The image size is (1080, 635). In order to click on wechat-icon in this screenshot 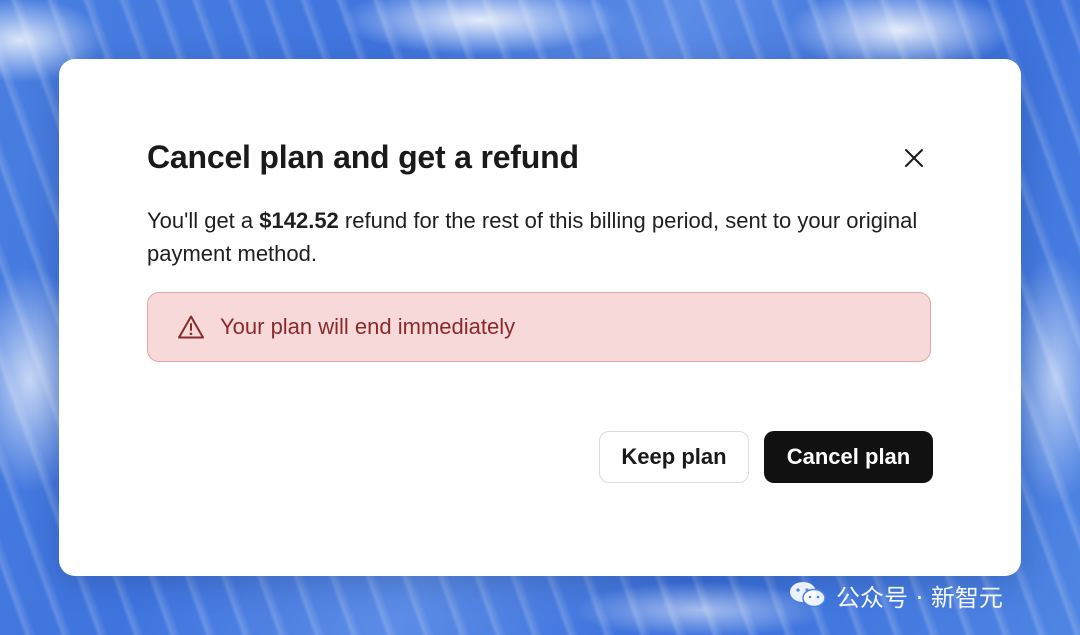, I will do `click(808, 595)`.